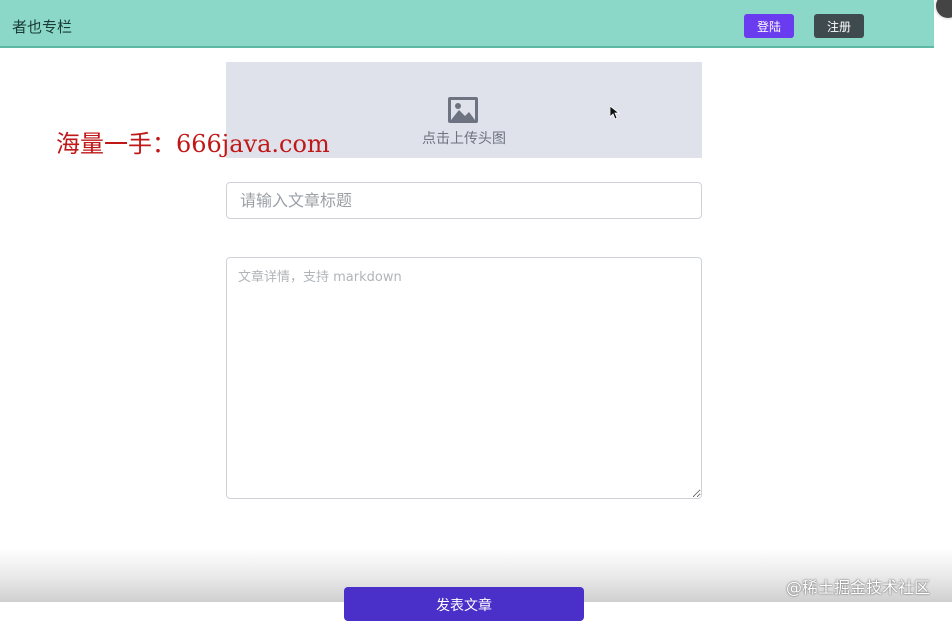 The width and height of the screenshot is (952, 621). I want to click on login-button: 登陆, so click(769, 26).